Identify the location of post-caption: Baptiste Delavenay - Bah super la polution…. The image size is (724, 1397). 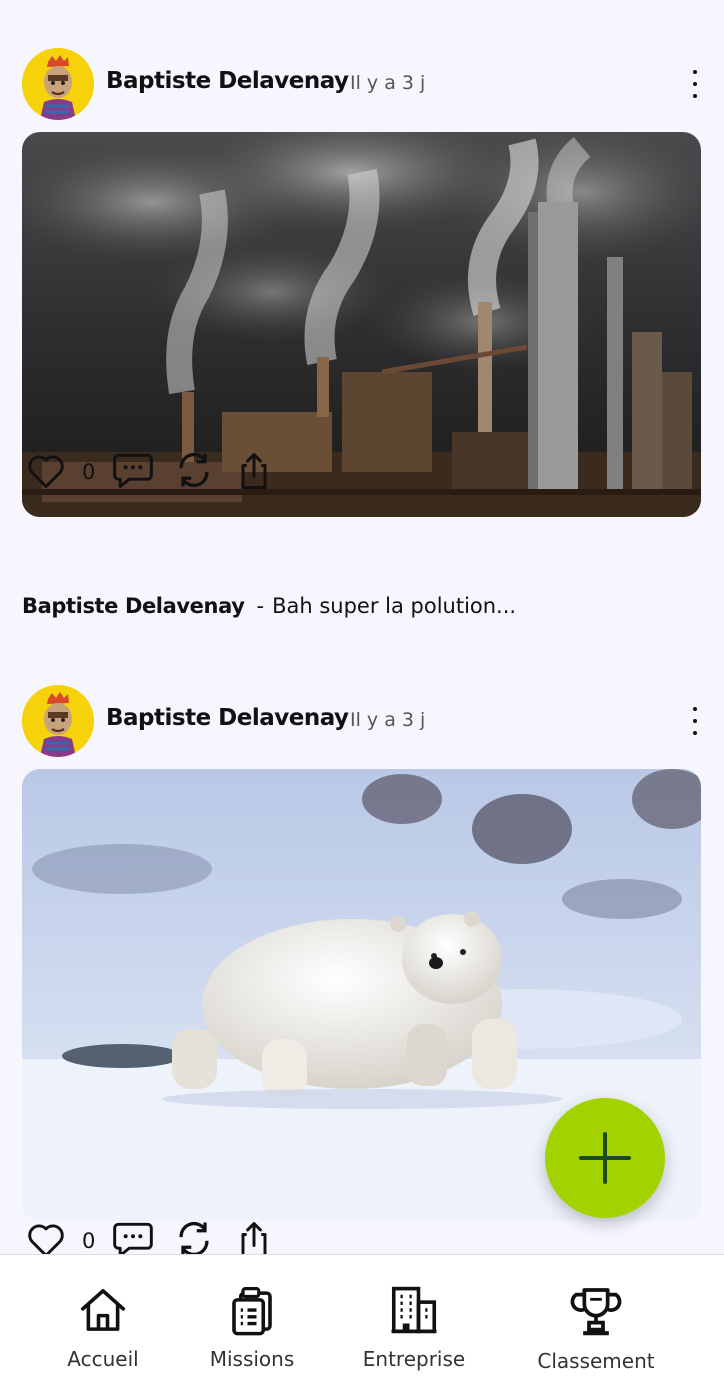
(269, 606).